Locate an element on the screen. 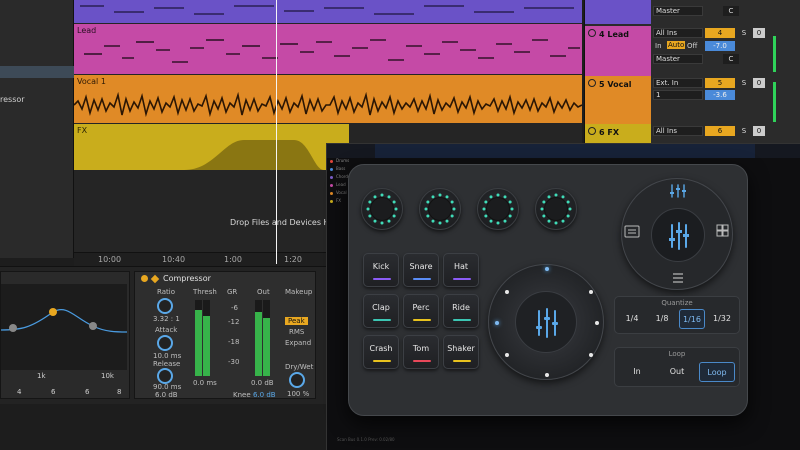 The width and height of the screenshot is (800, 450). quantize-option-1-16: 1/16 is located at coordinates (692, 319).